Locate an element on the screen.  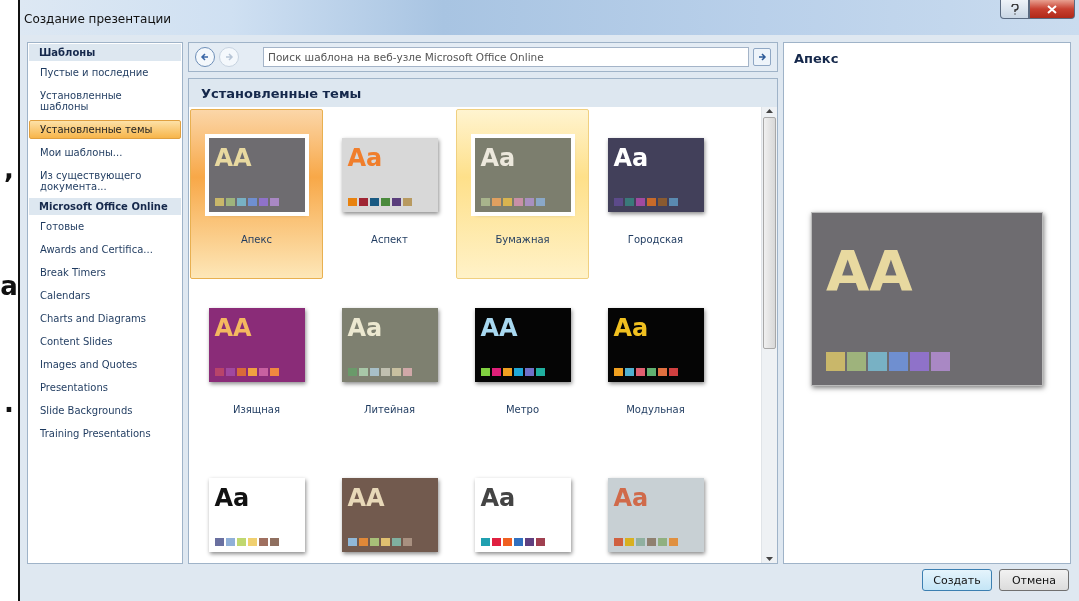
theme-tile: Aa Литейная is located at coordinates (389, 364).